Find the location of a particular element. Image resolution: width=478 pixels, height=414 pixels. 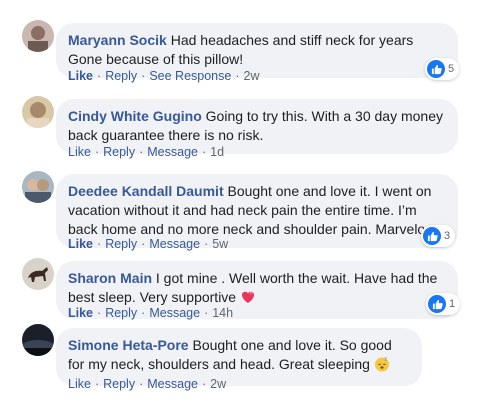

timestamp: 5w is located at coordinates (220, 244).